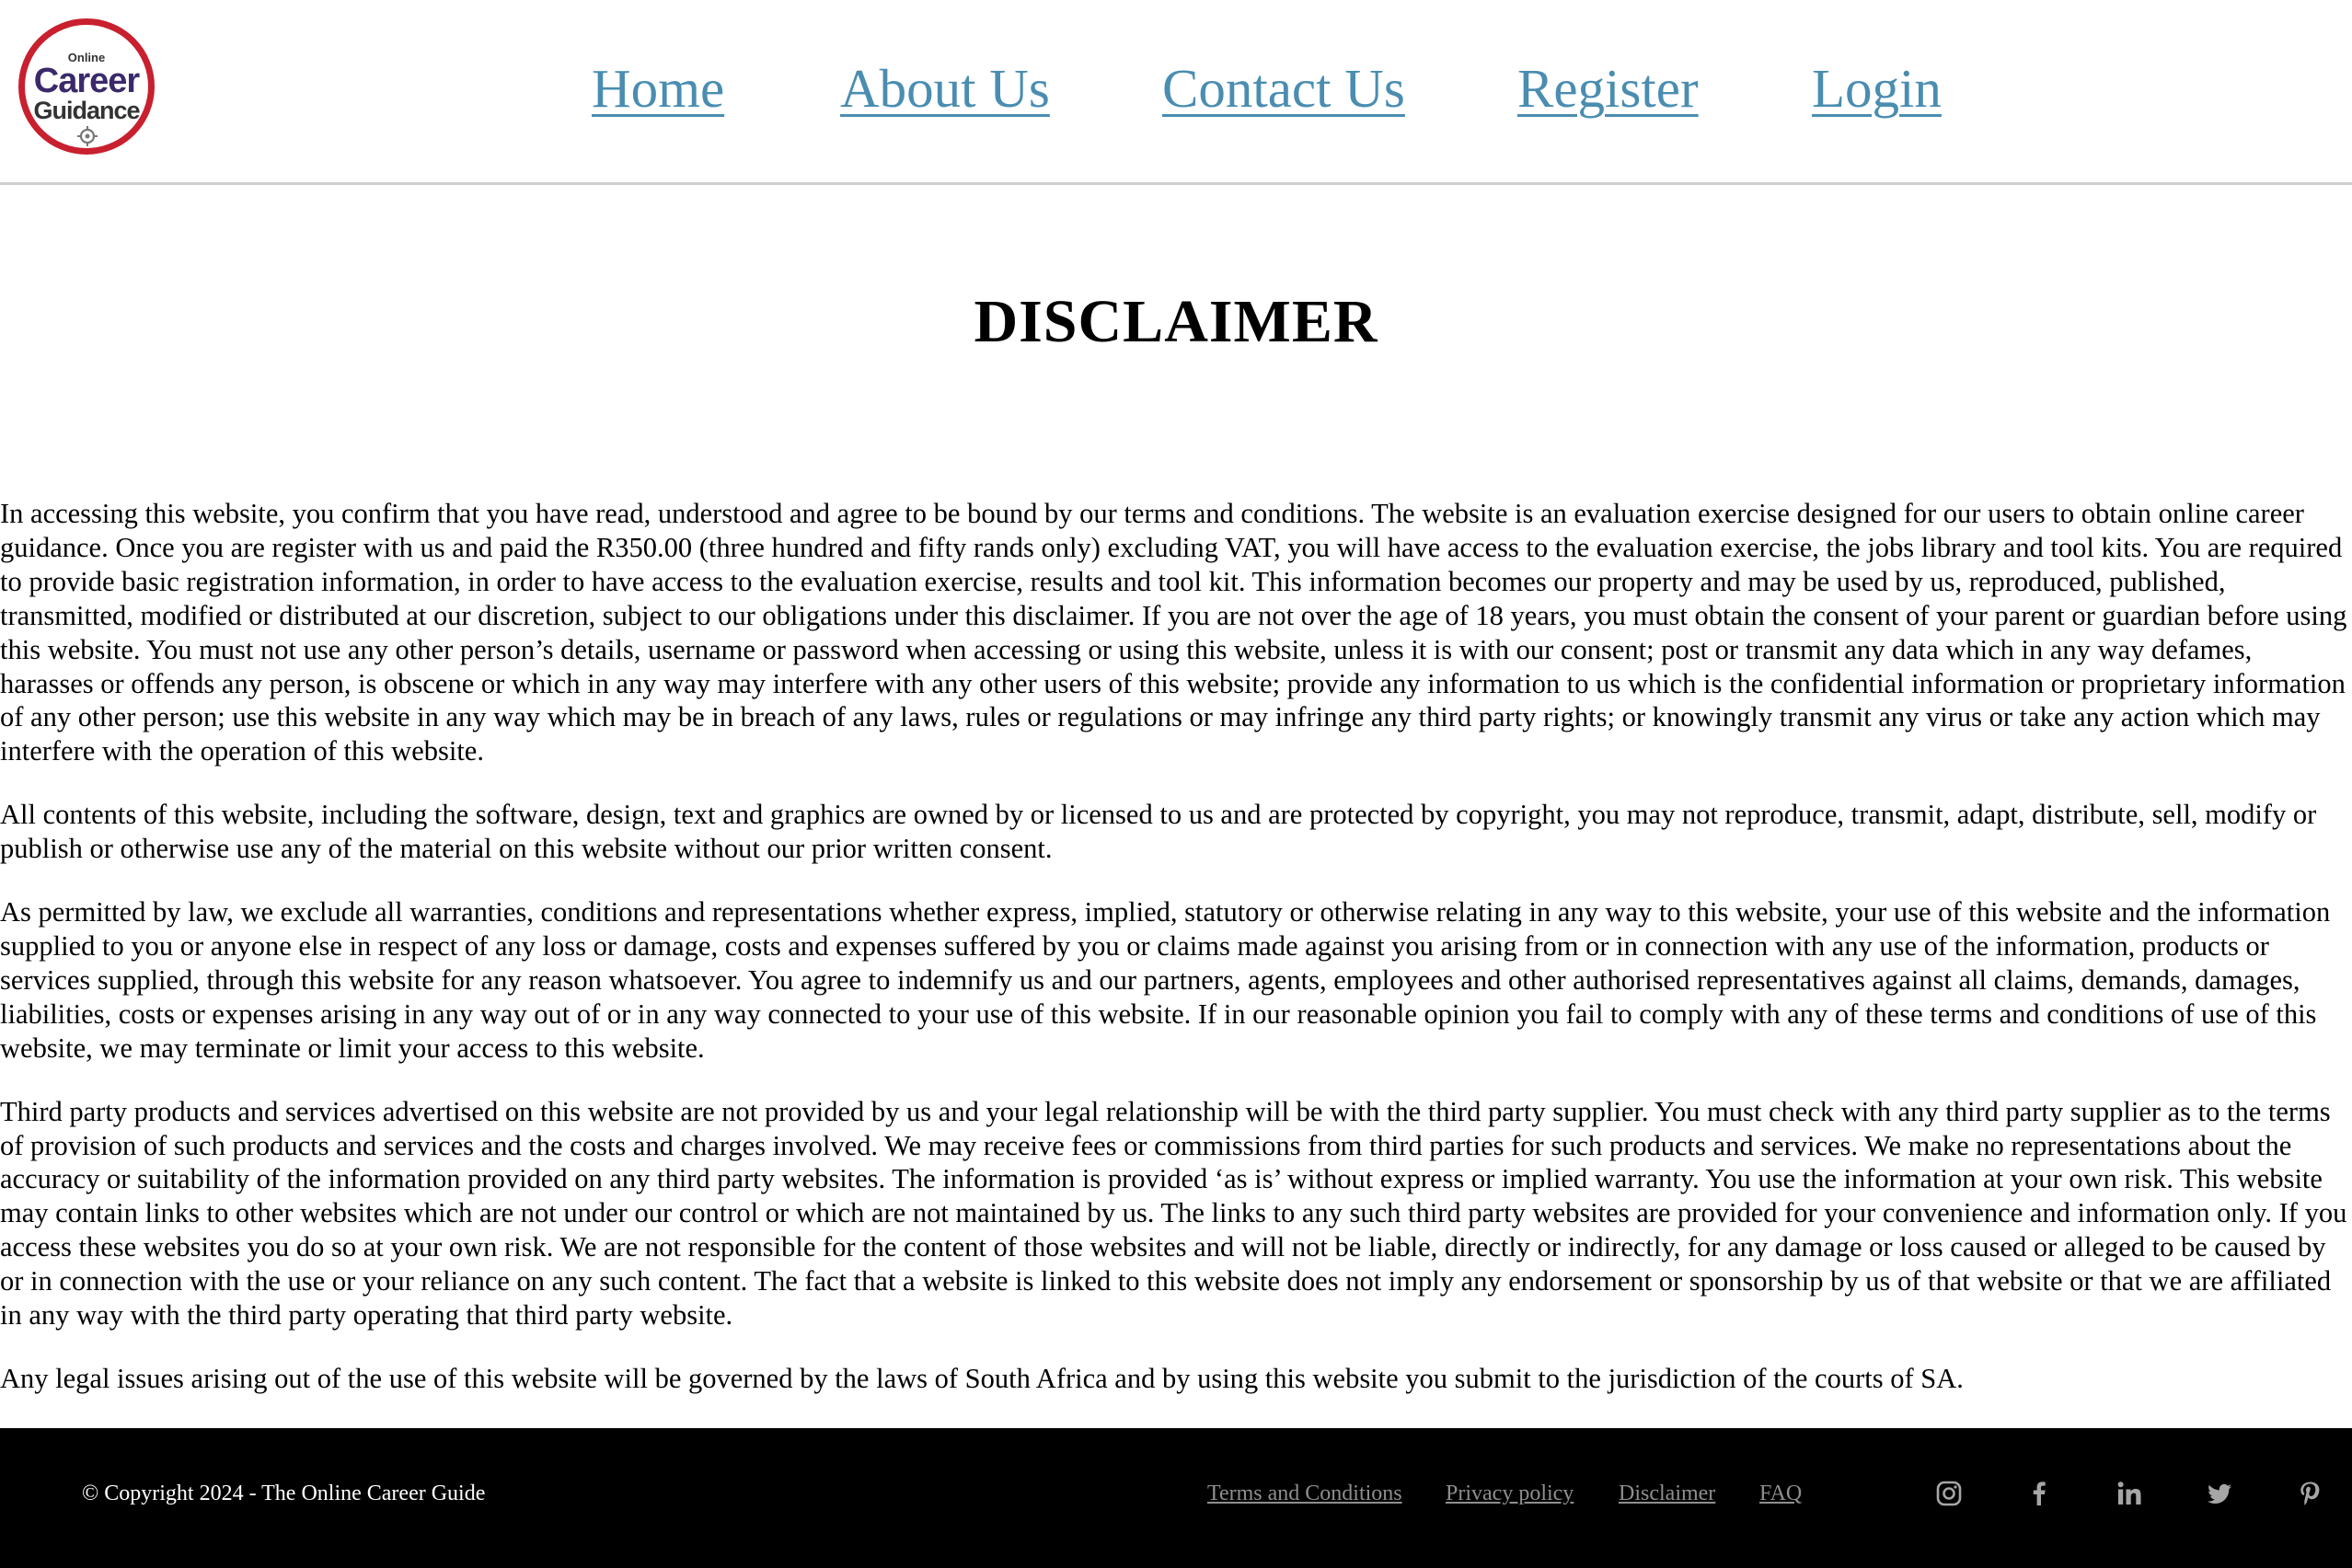 The width and height of the screenshot is (2352, 1568). Describe the element at coordinates (1510, 1493) in the screenshot. I see `footer-privacy-link: Privacy policy` at that location.